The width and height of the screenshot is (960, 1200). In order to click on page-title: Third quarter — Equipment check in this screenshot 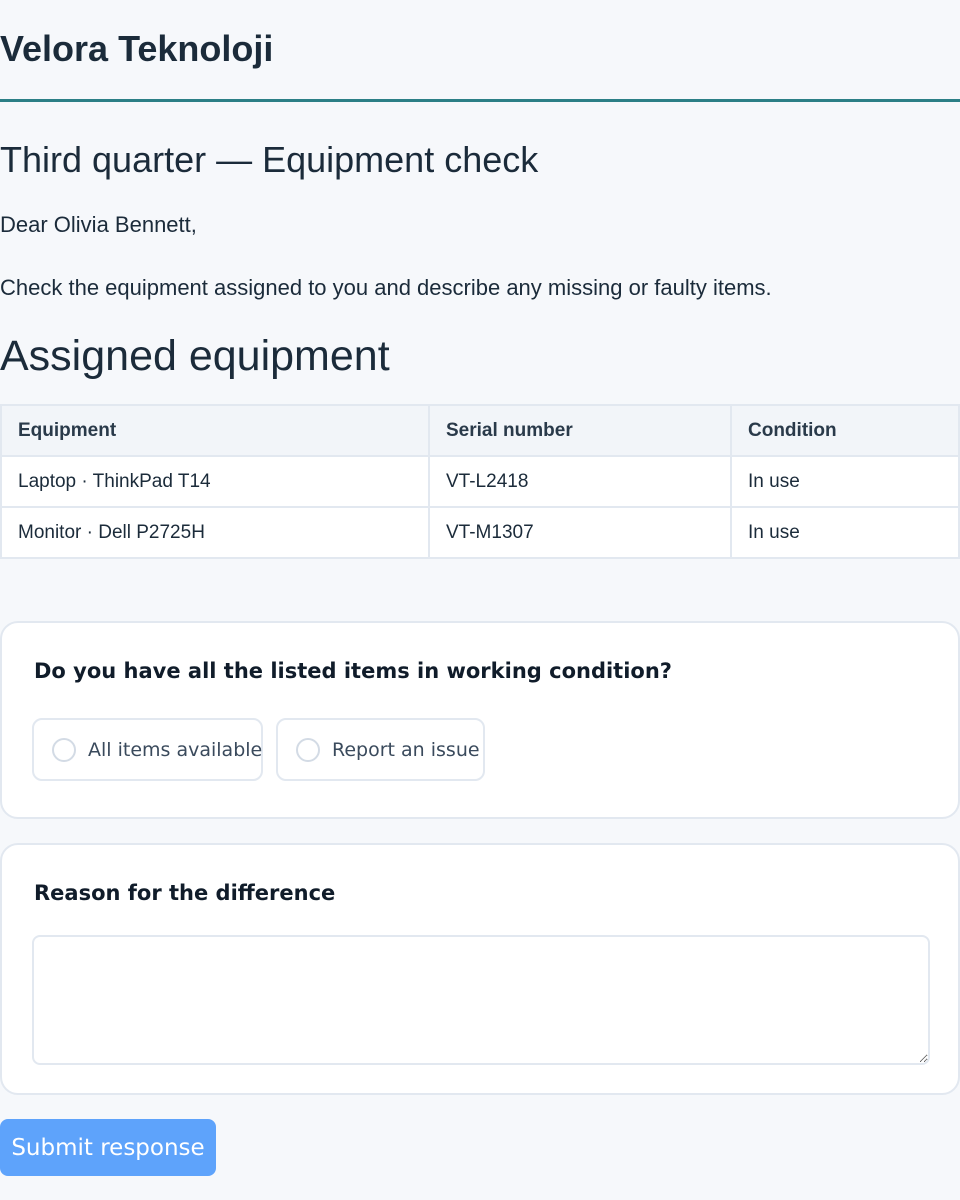, I will do `click(269, 159)`.